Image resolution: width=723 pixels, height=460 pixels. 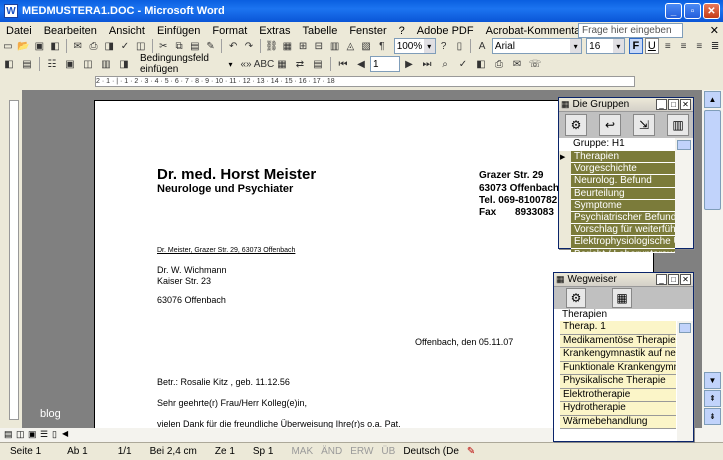 I want to click on view-merged-icon: ABC, so click(x=264, y=64).